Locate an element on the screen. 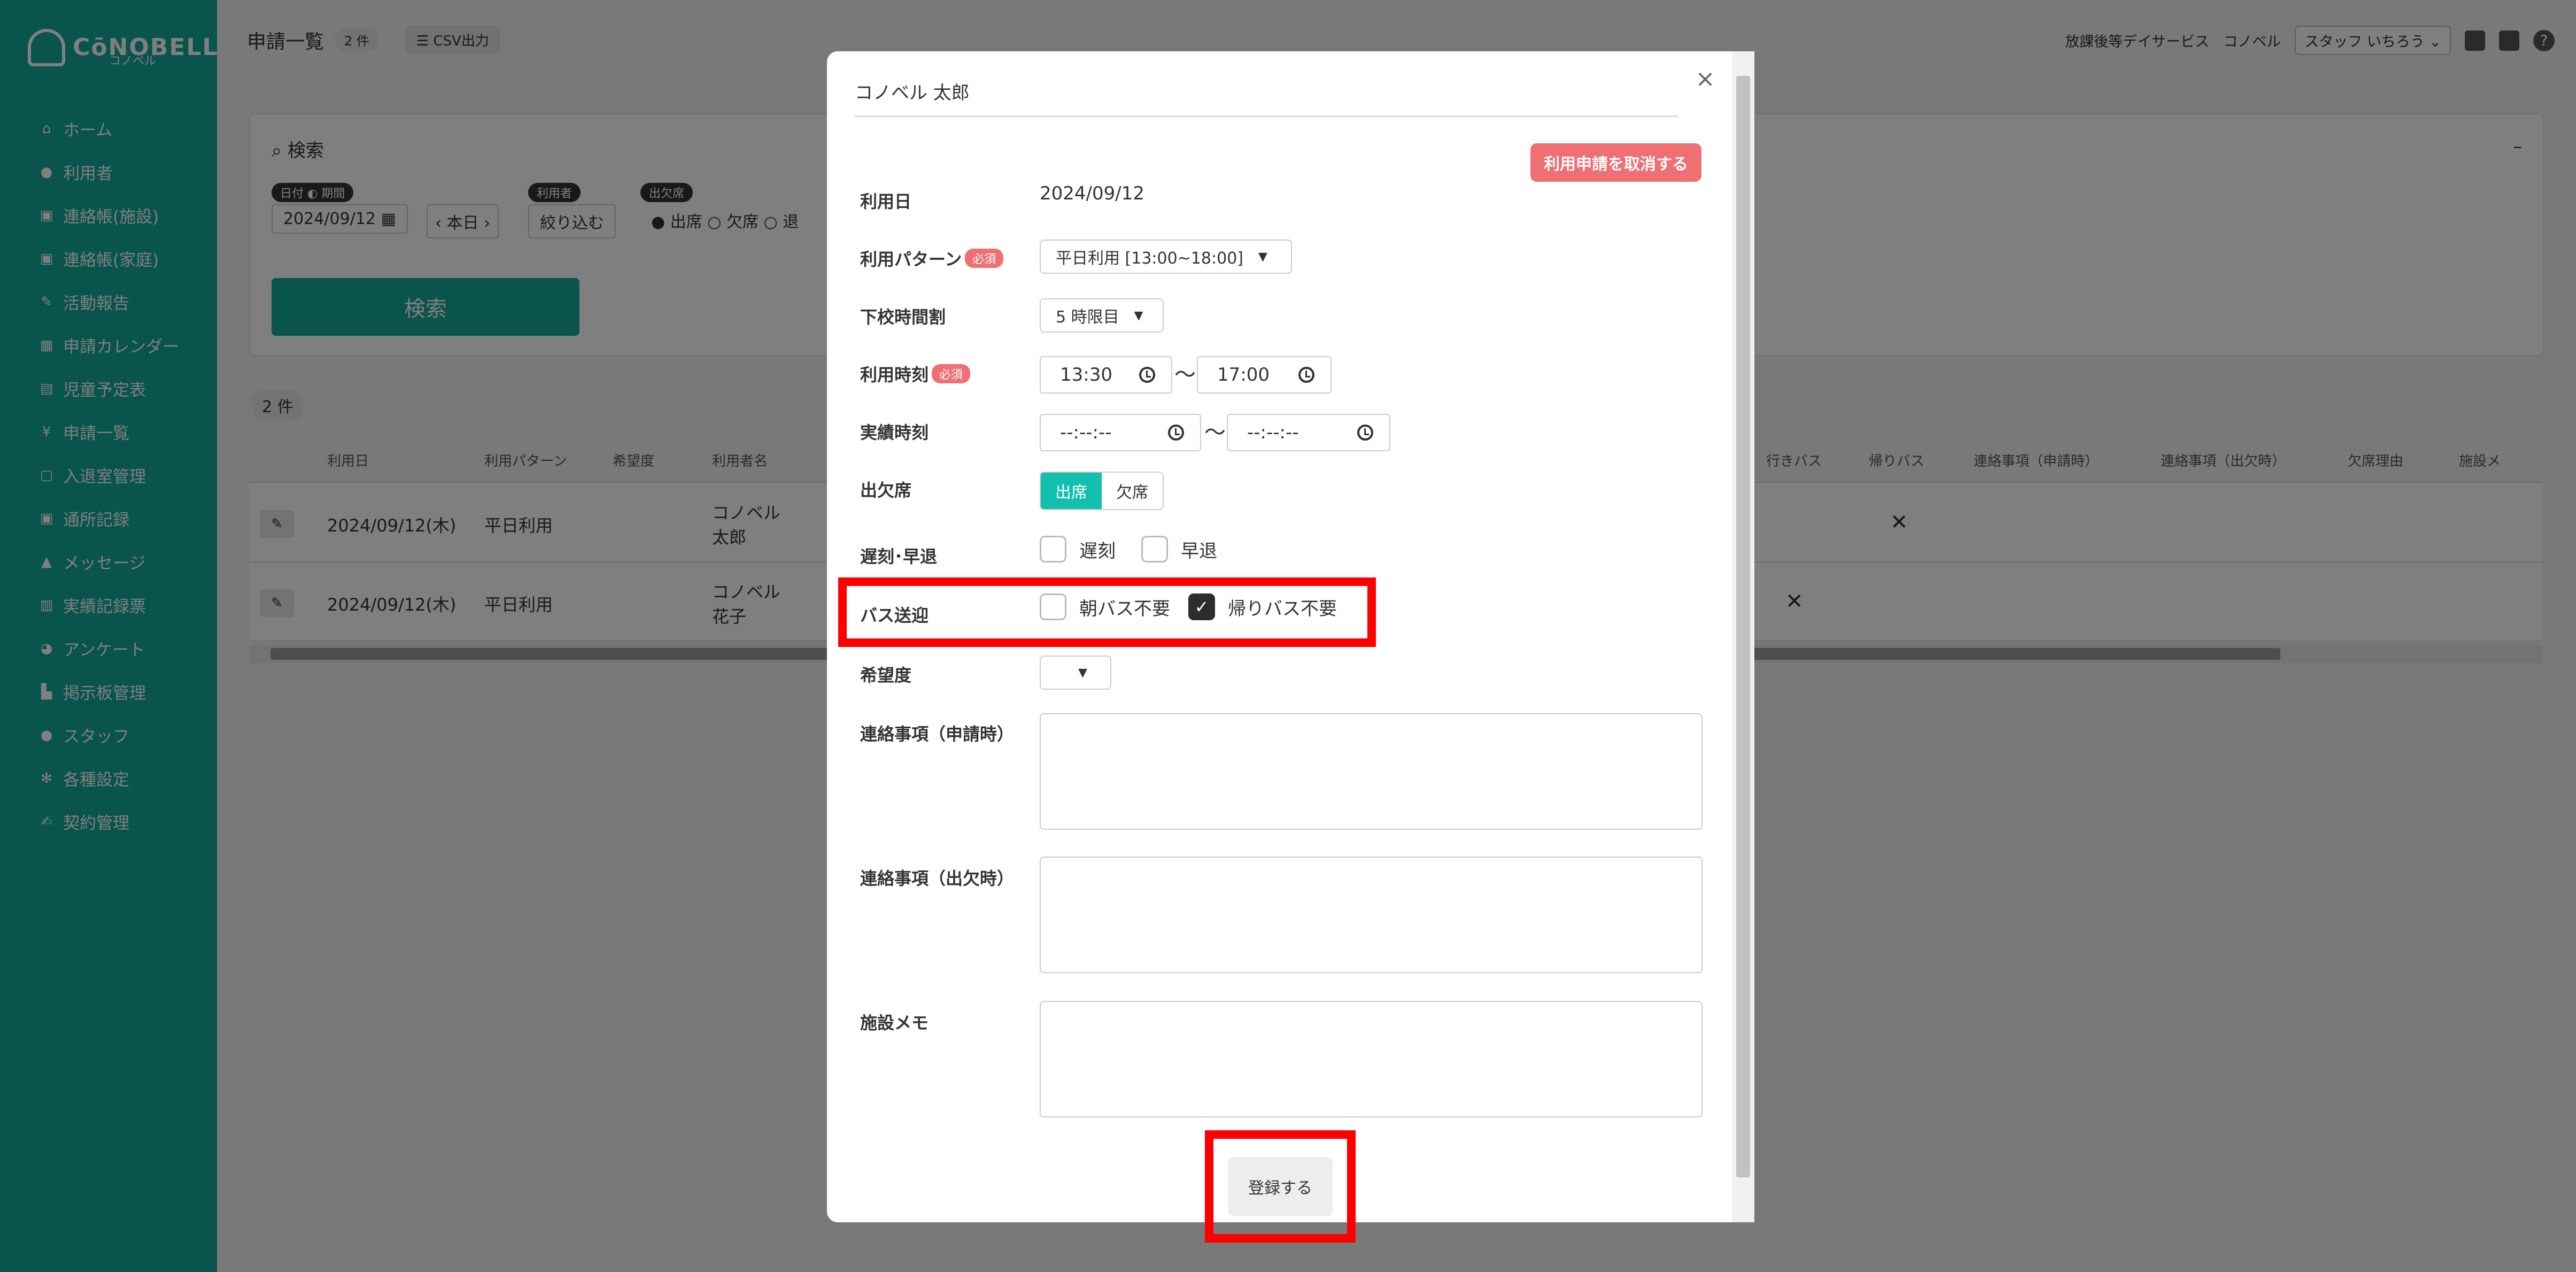 The image size is (2576, 1272). attendance-toggle: 出席 欠席 is located at coordinates (1102, 491).